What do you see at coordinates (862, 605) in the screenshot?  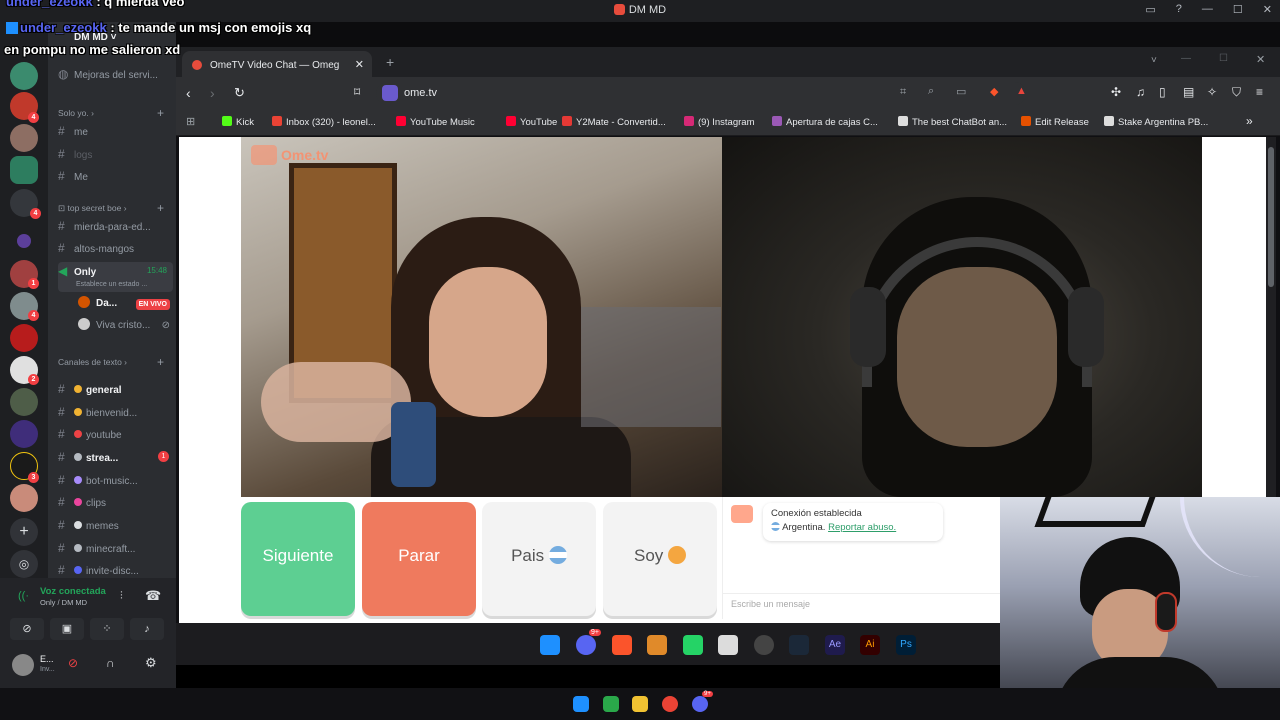 I see `message-input: Escribe un mensaje` at bounding box center [862, 605].